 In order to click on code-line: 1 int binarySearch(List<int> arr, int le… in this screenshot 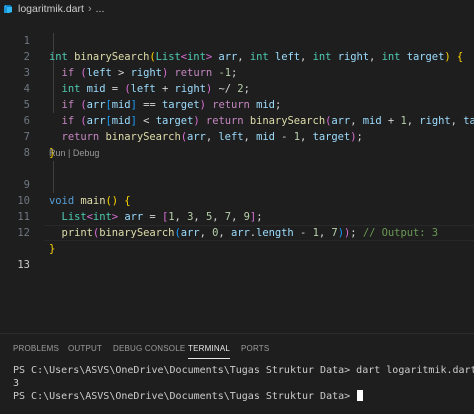, I will do `click(237, 40)`.